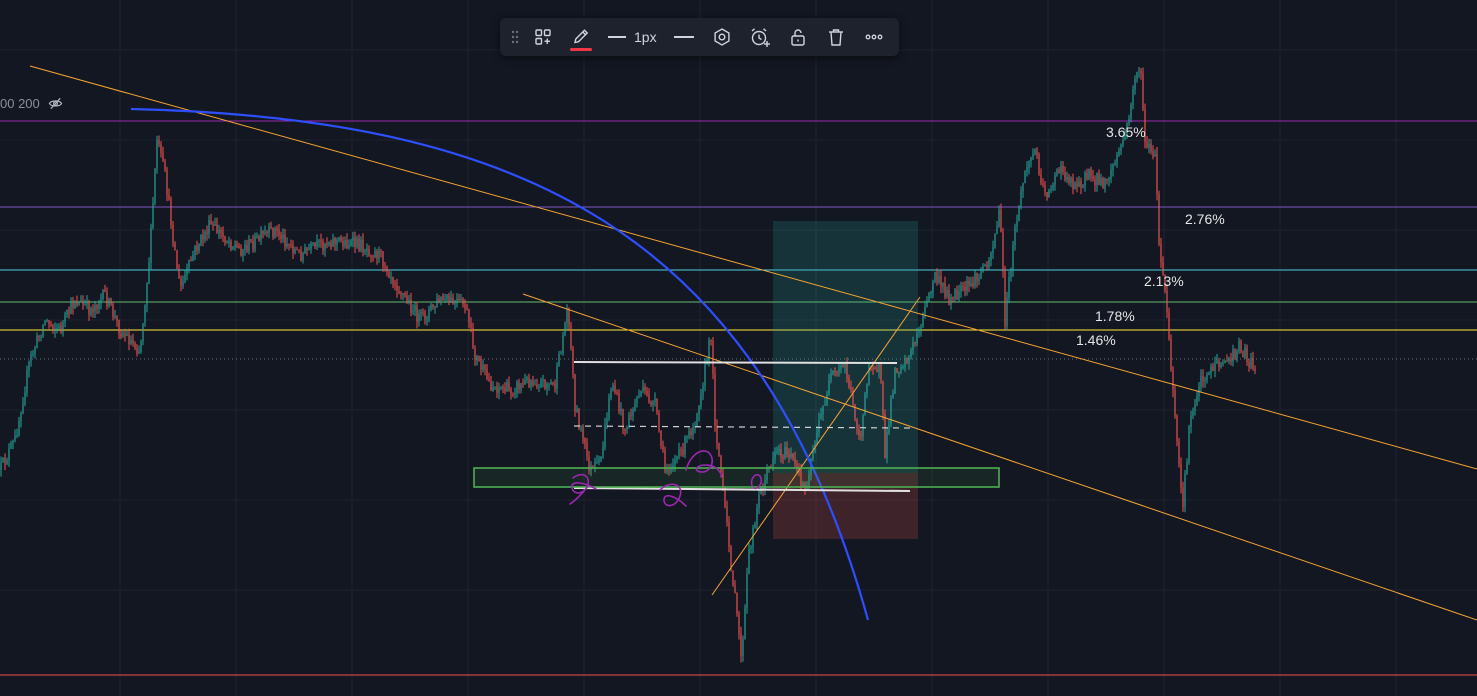 The width and height of the screenshot is (1477, 696). Describe the element at coordinates (32, 103) in the screenshot. I see `indicator-legend: 00 200` at that location.